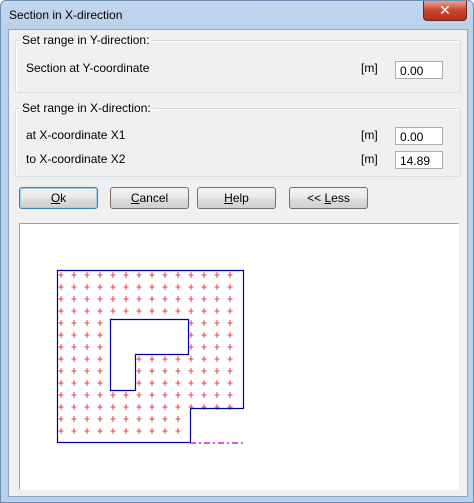 Image resolution: width=474 pixels, height=503 pixels. Describe the element at coordinates (237, 15) in the screenshot. I see `title-bar: Section in X-direction ✕` at that location.